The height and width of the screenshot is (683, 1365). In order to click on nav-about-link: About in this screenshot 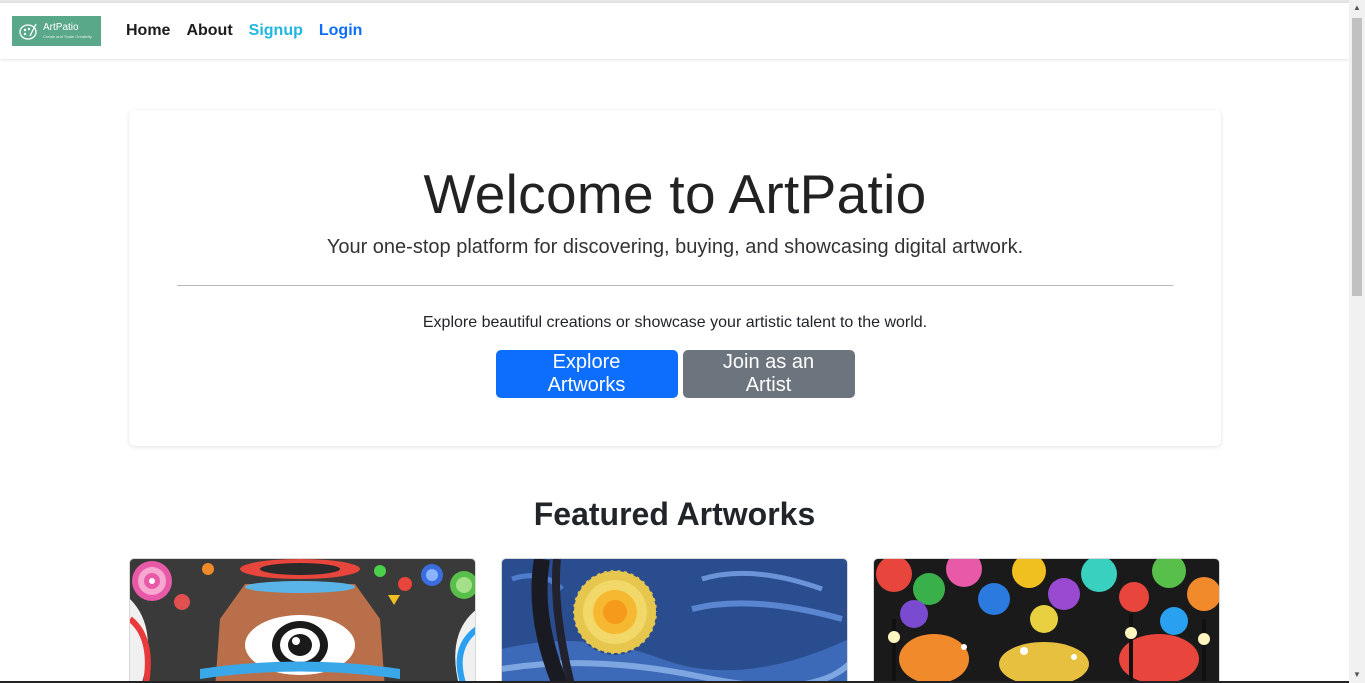, I will do `click(209, 31)`.